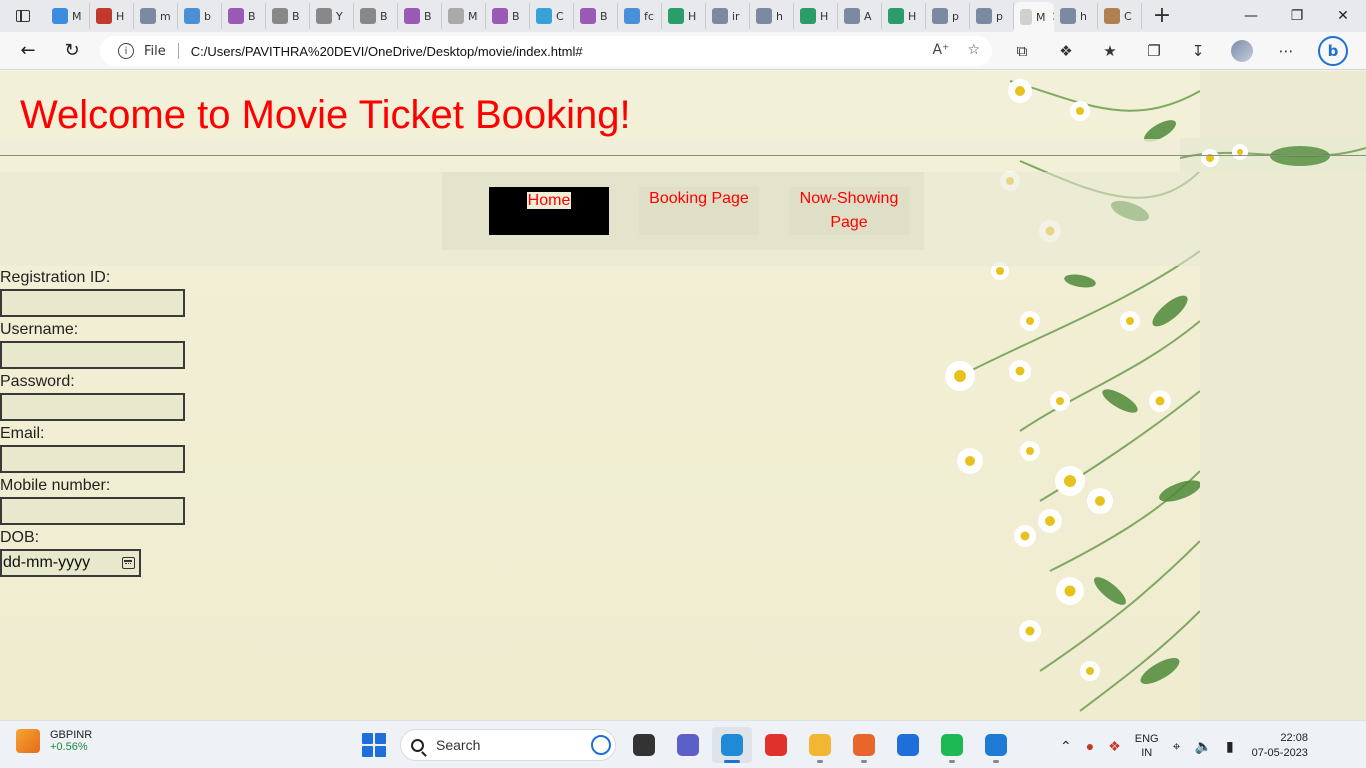 This screenshot has height=768, width=1366. What do you see at coordinates (1114, 746) in the screenshot?
I see `dropbox-icon: ❖` at bounding box center [1114, 746].